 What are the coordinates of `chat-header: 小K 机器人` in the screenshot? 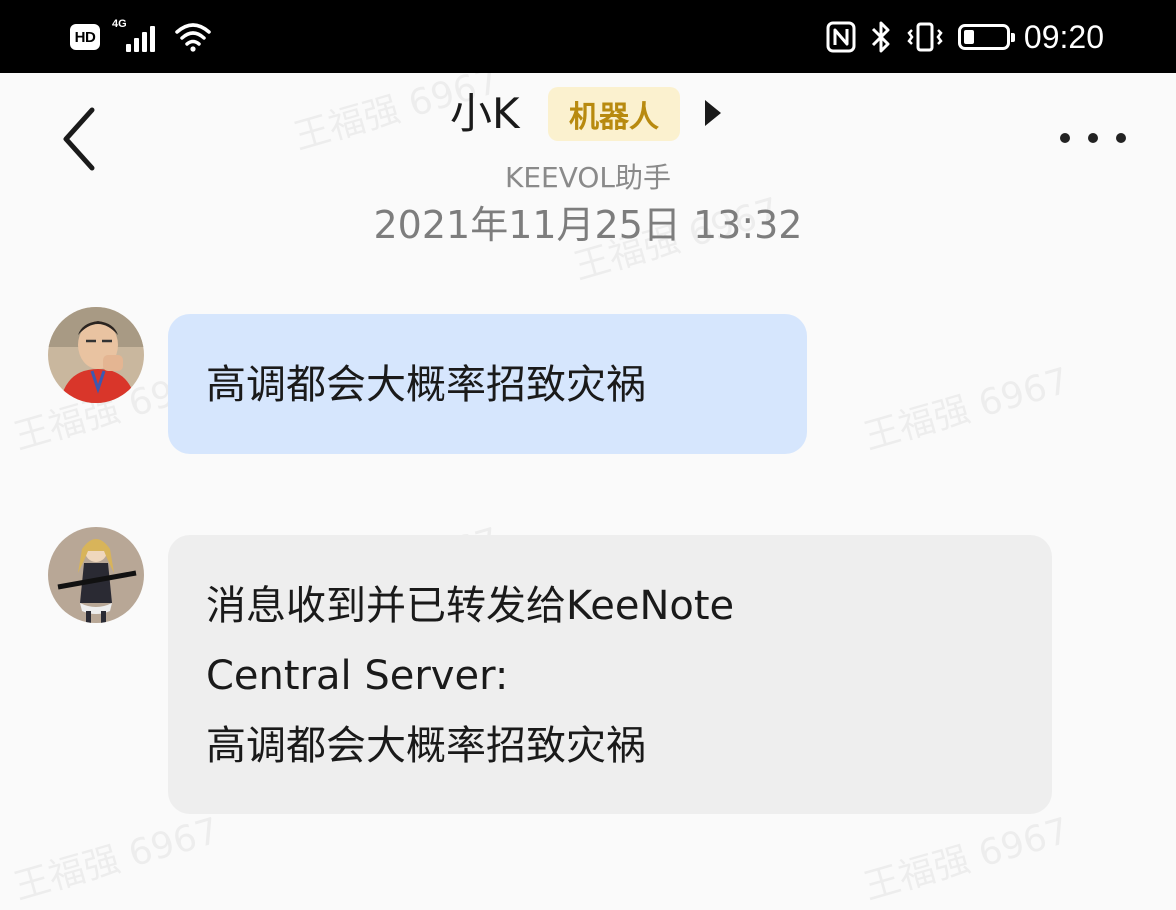 It's located at (588, 114).